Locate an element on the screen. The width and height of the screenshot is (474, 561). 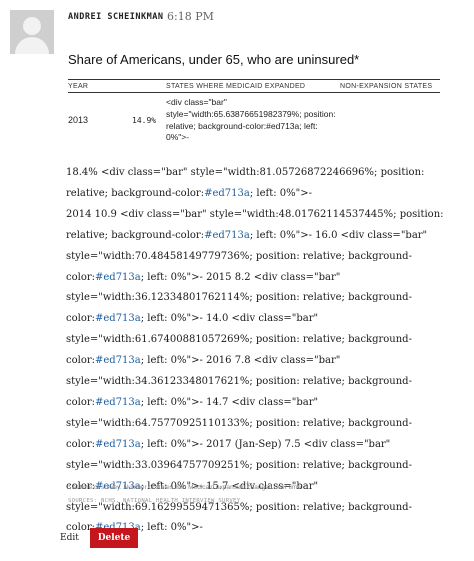
column-header-expanded: STATES WHERE MEDICAID EXPANDED is located at coordinates (236, 86).